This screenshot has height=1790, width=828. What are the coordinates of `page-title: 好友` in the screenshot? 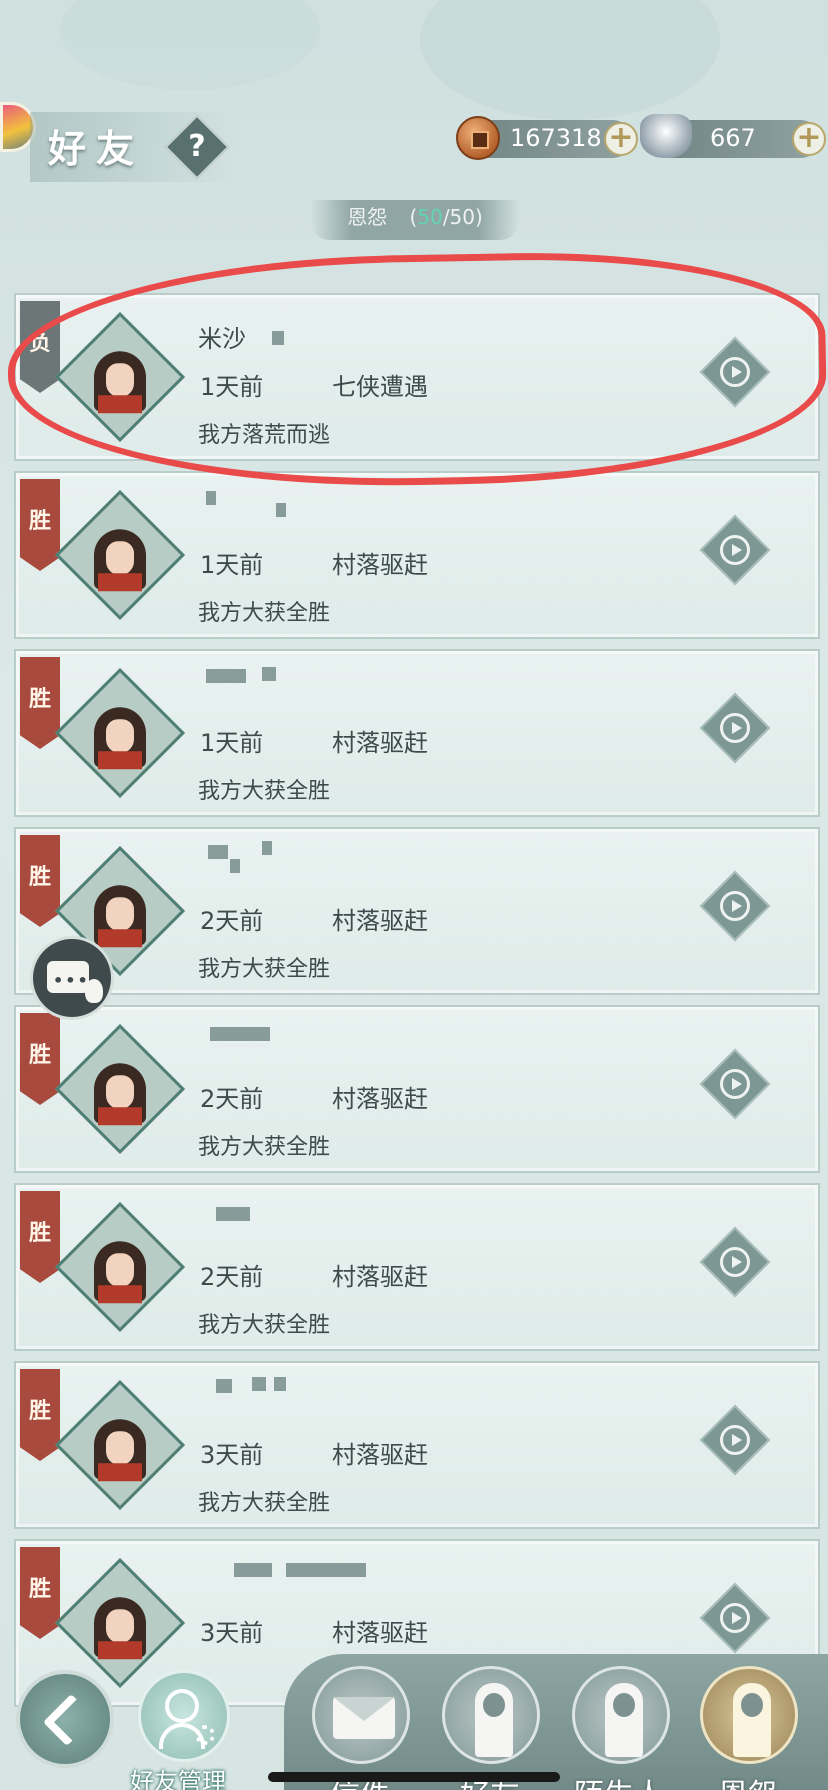 It's located at (96, 148).